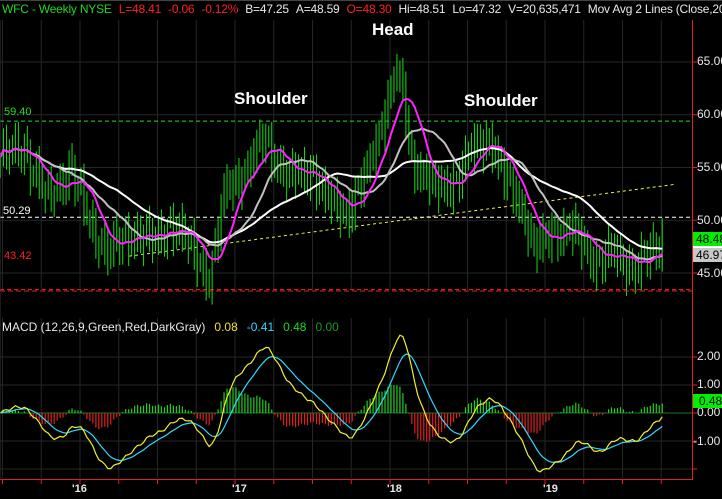 This screenshot has height=499, width=722. I want to click on annotation-head: Head, so click(393, 29).